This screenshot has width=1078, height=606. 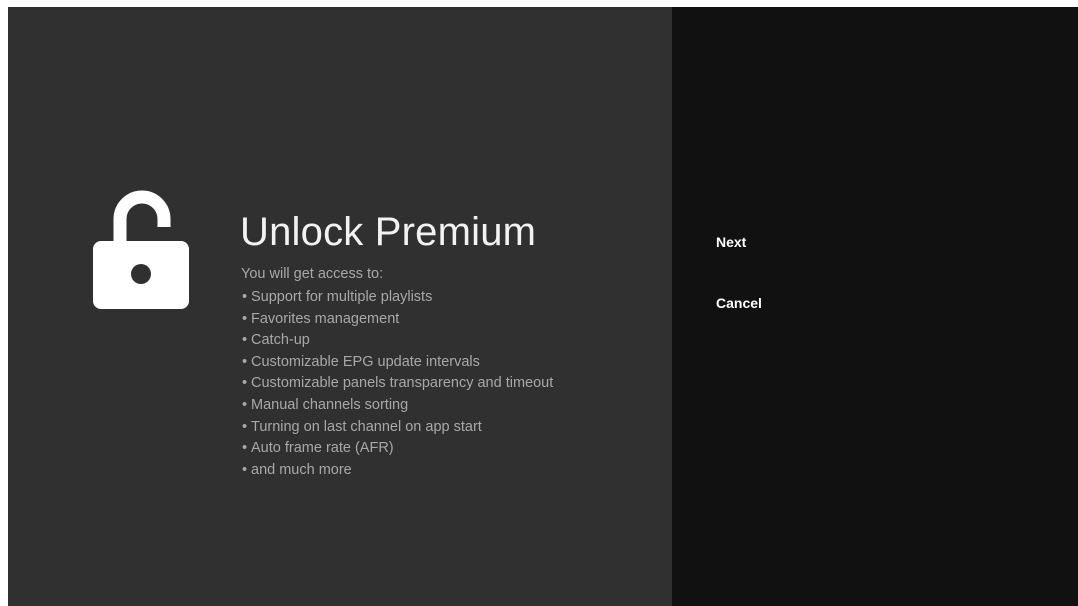 What do you see at coordinates (142, 247) in the screenshot?
I see `lock-open-icon` at bounding box center [142, 247].